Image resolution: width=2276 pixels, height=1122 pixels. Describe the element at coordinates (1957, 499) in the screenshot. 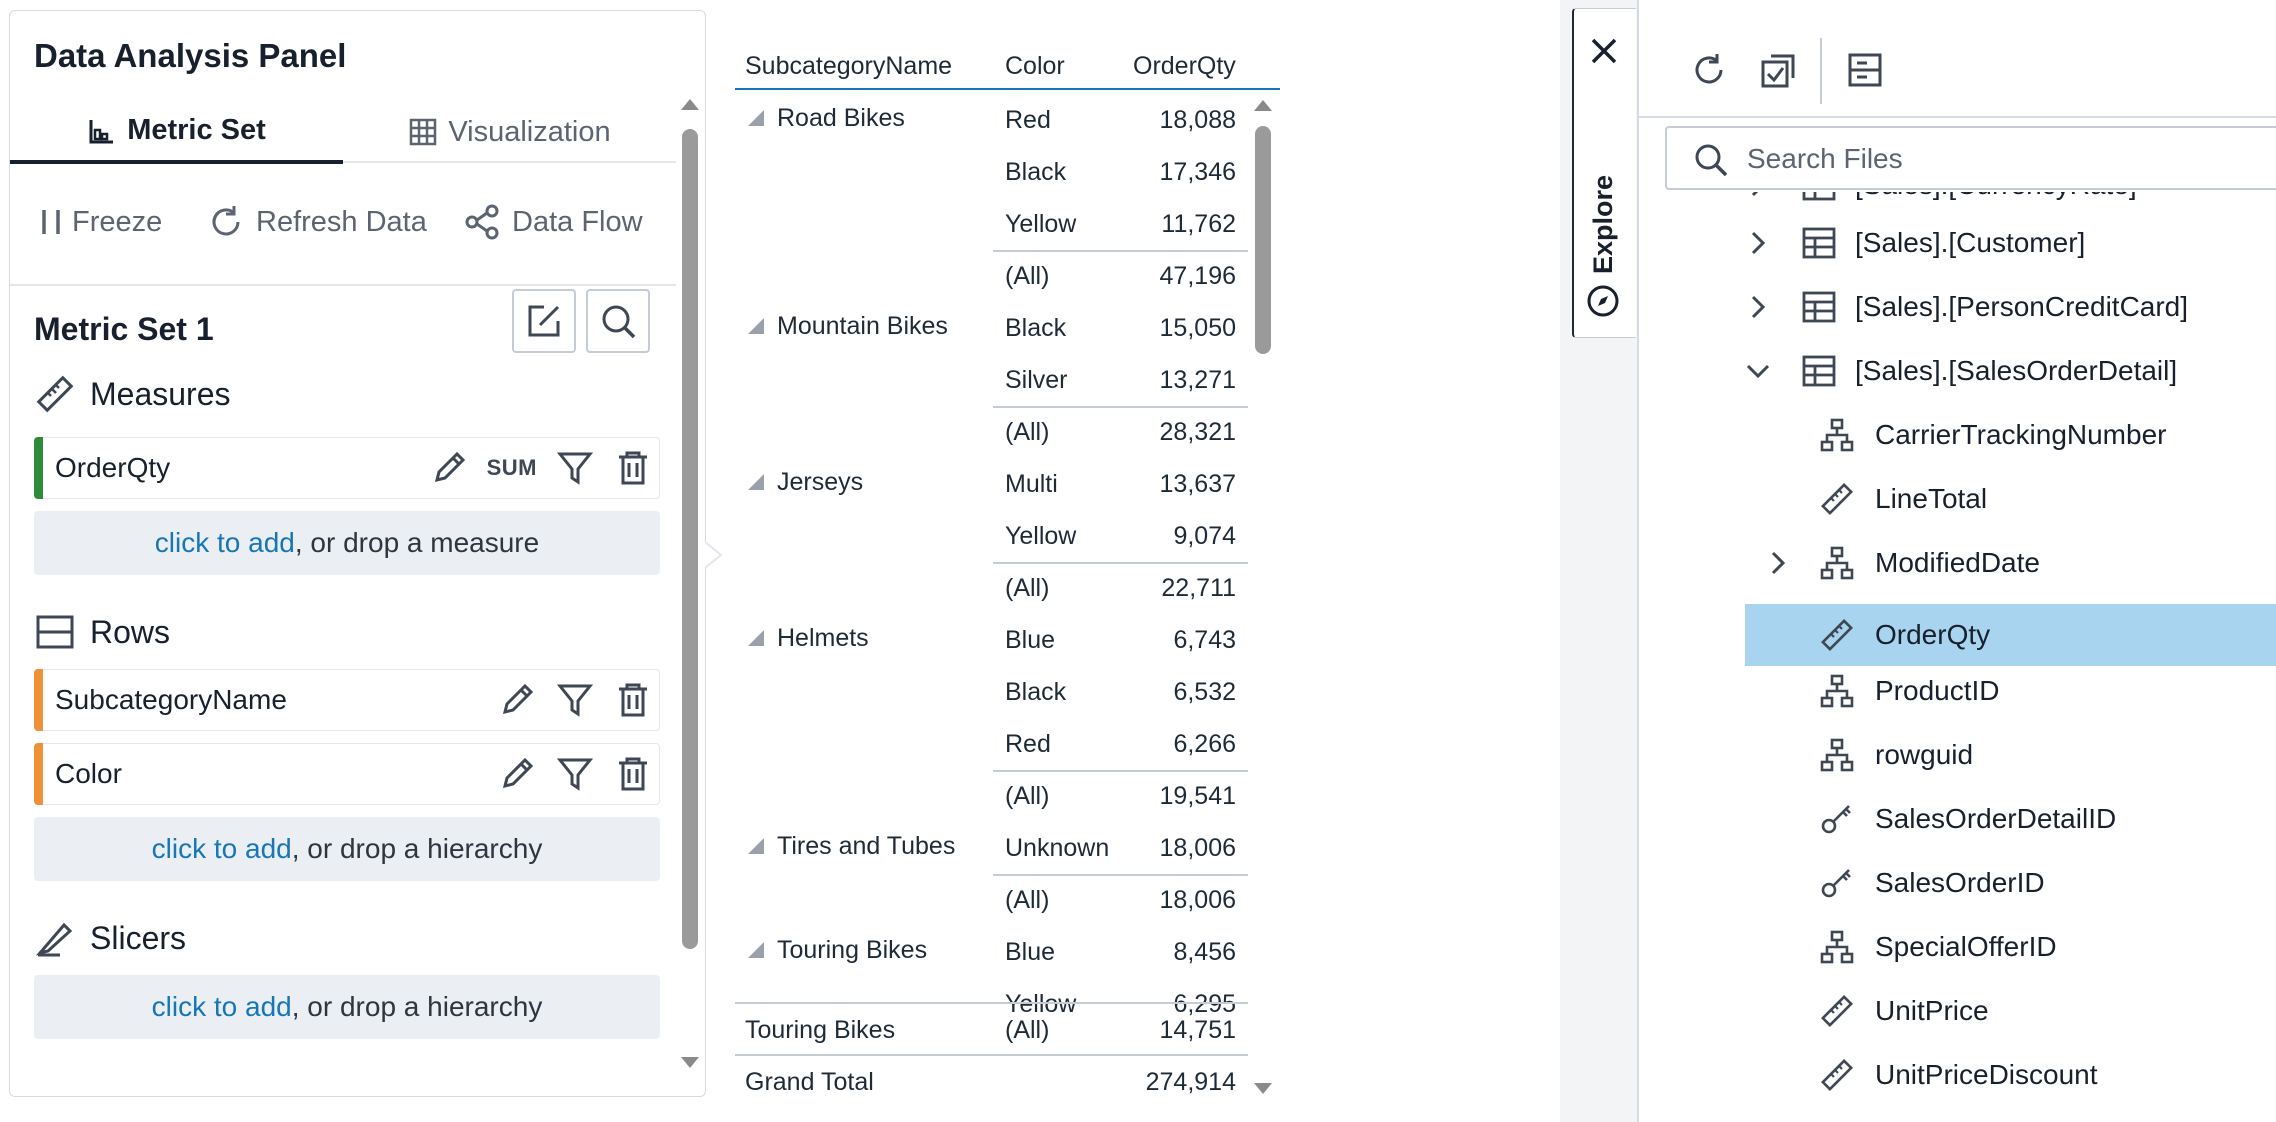

I see `tree-node-field: LineTotal` at that location.